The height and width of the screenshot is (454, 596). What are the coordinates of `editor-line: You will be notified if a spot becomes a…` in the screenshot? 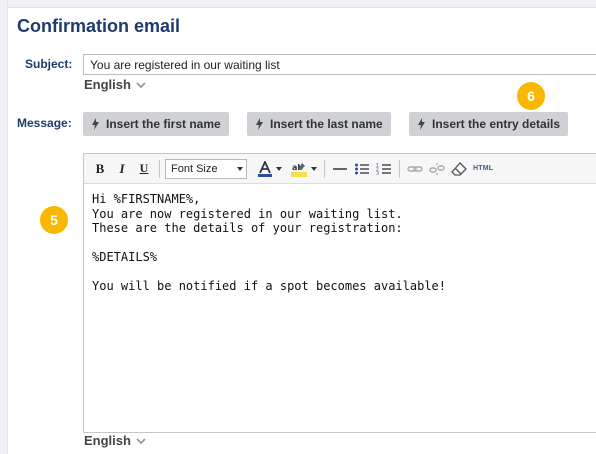 It's located at (269, 286).